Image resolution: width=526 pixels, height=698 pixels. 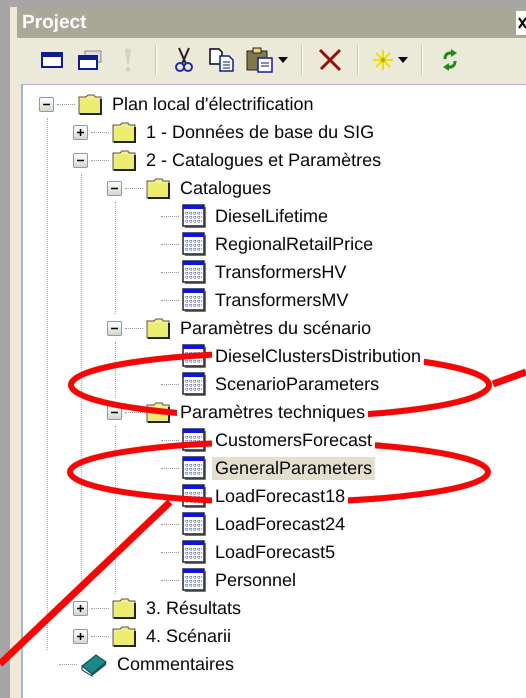 I want to click on delete-icon, so click(x=330, y=60).